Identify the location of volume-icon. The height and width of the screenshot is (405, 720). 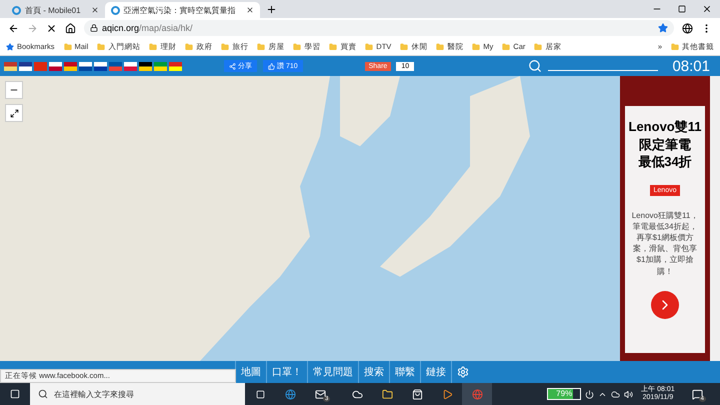
(629, 394).